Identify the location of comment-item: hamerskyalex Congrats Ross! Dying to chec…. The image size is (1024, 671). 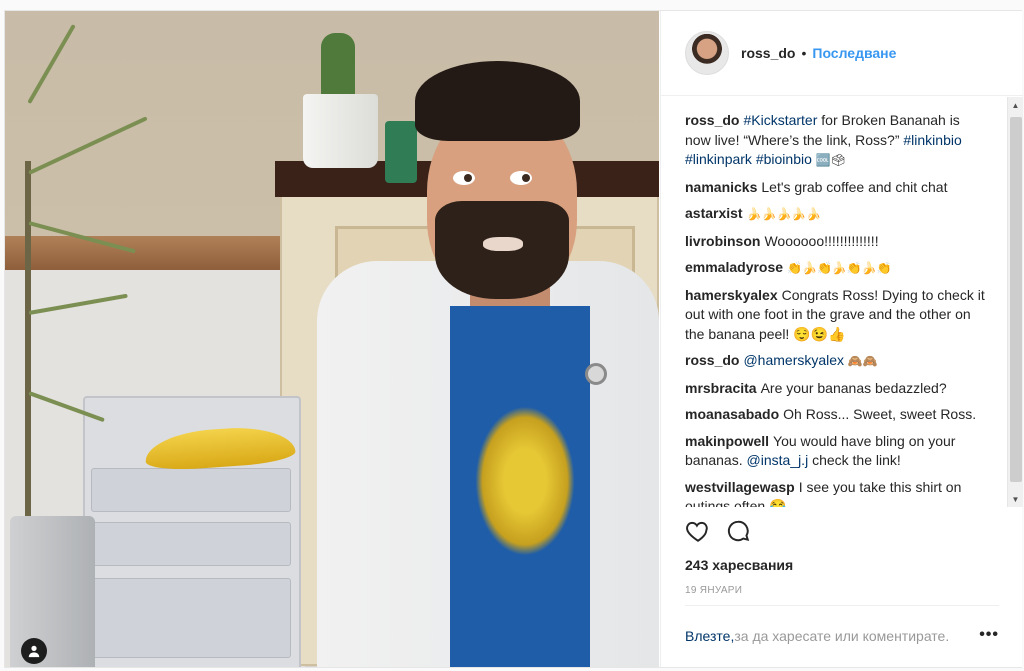
(835, 315).